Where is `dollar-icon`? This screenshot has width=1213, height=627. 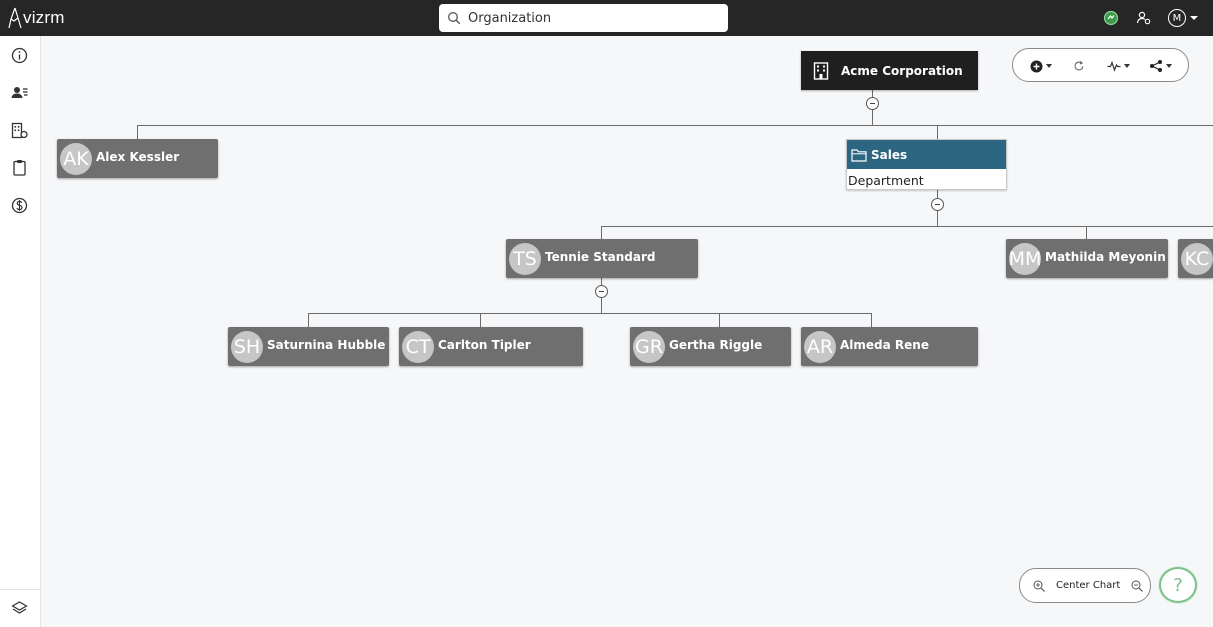 dollar-icon is located at coordinates (19, 205).